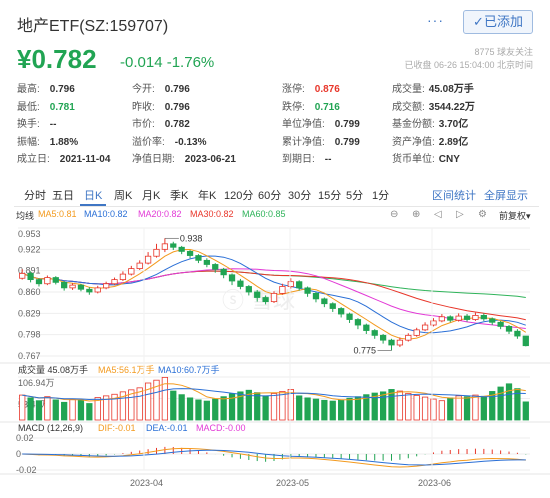 This screenshot has width=550, height=498. I want to click on ma-label: 均线, so click(25, 216).